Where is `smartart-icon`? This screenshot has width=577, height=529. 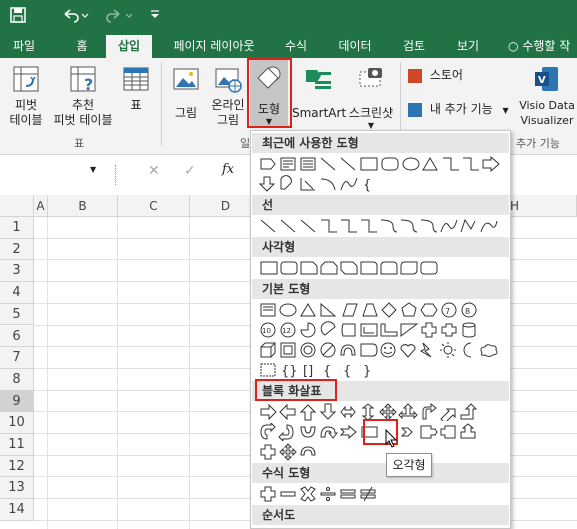 smartart-icon is located at coordinates (318, 79).